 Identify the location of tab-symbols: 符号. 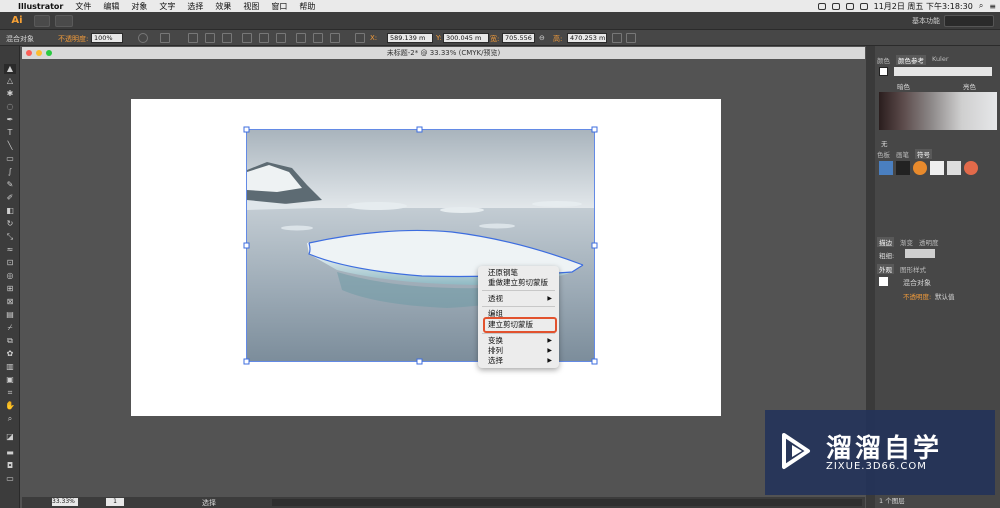
(923, 154).